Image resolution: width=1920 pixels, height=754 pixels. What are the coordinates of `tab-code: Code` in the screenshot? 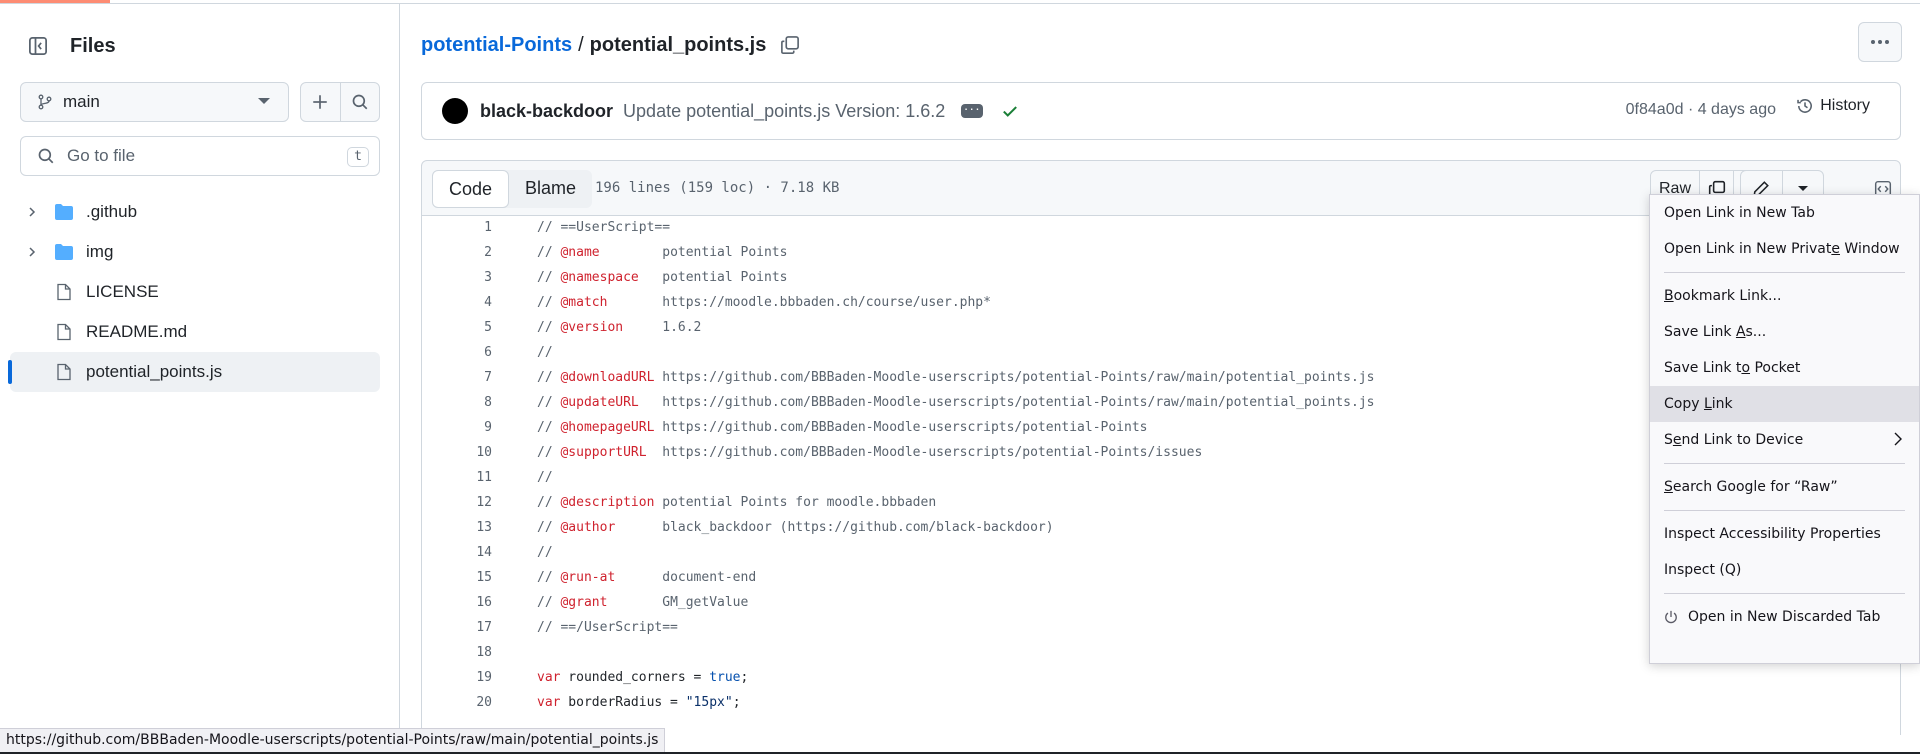 It's located at (471, 189).